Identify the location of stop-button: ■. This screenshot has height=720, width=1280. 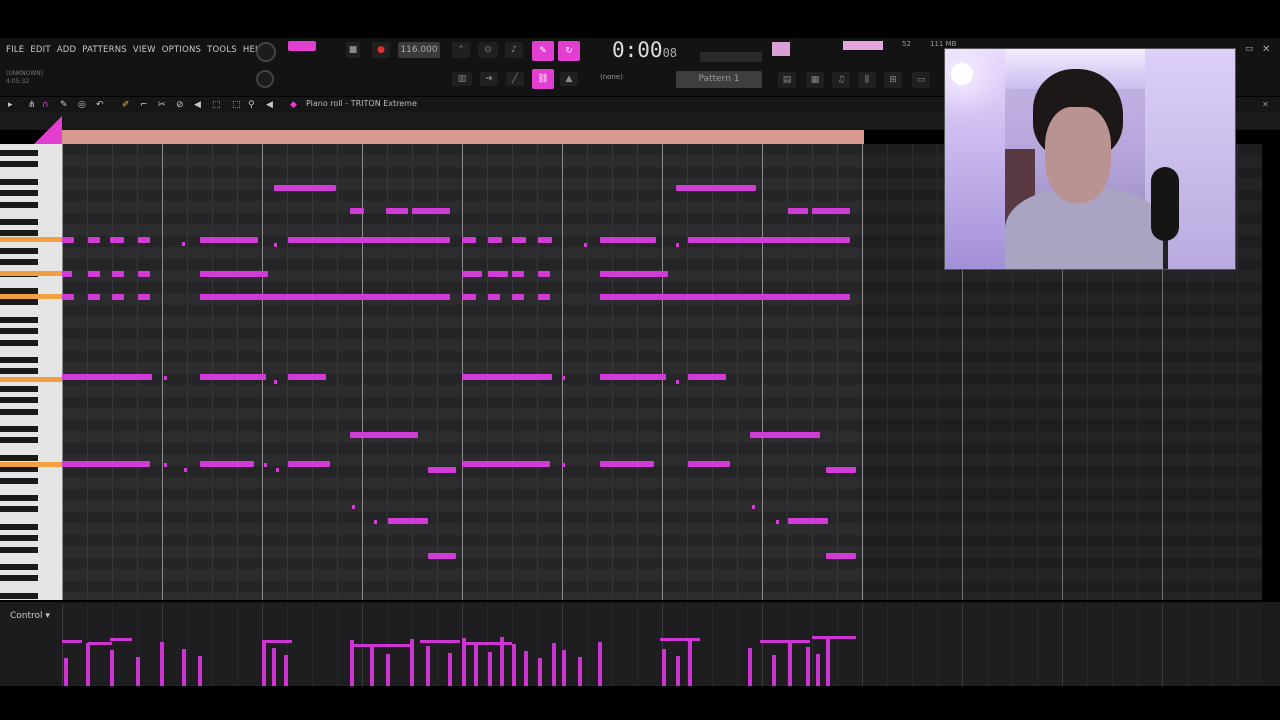
(353, 50).